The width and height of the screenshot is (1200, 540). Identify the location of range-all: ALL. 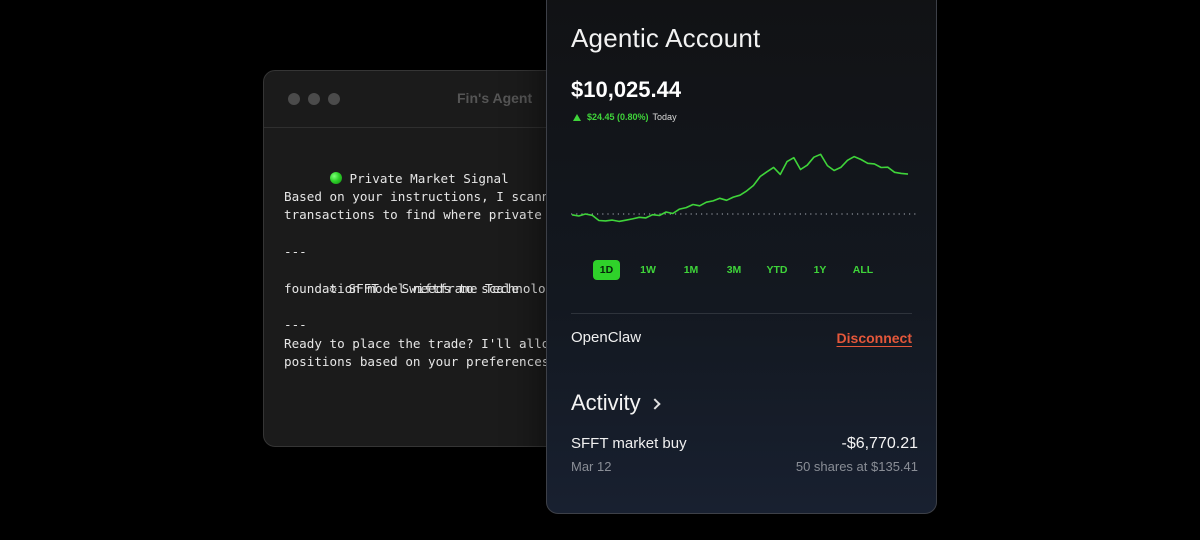
(863, 270).